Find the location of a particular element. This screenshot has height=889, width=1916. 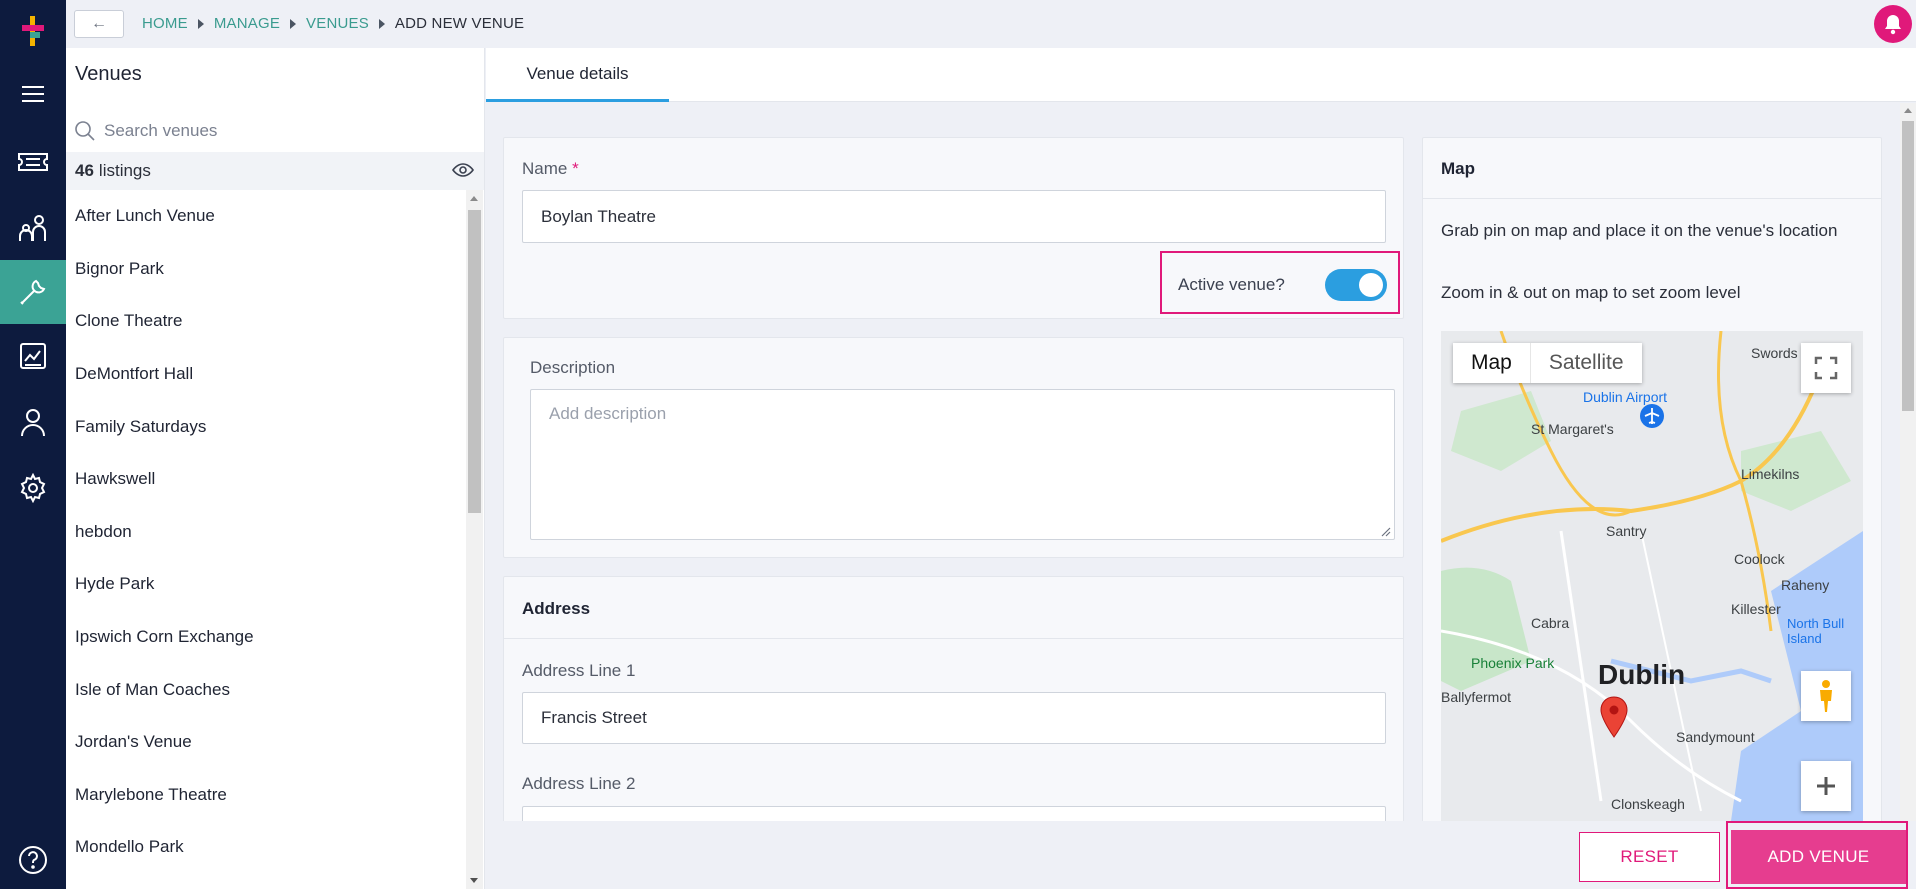

resize-handle-icon is located at coordinates (1386, 532).